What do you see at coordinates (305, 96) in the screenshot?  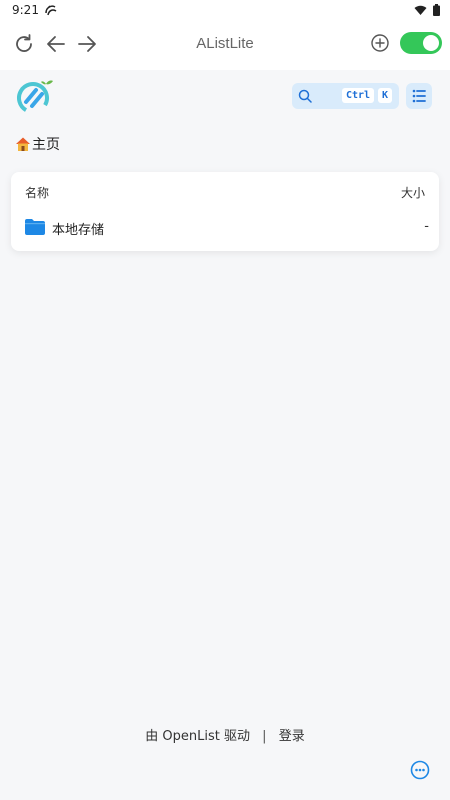 I see `search-icon` at bounding box center [305, 96].